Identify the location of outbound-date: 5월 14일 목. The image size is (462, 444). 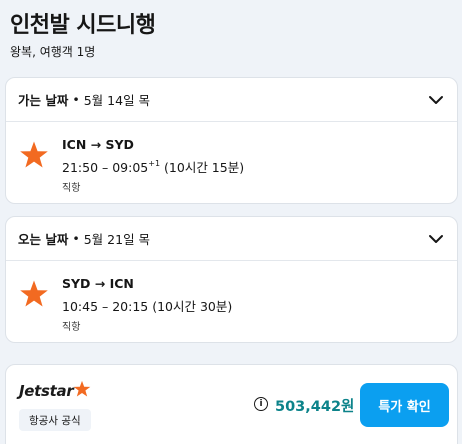
(117, 100).